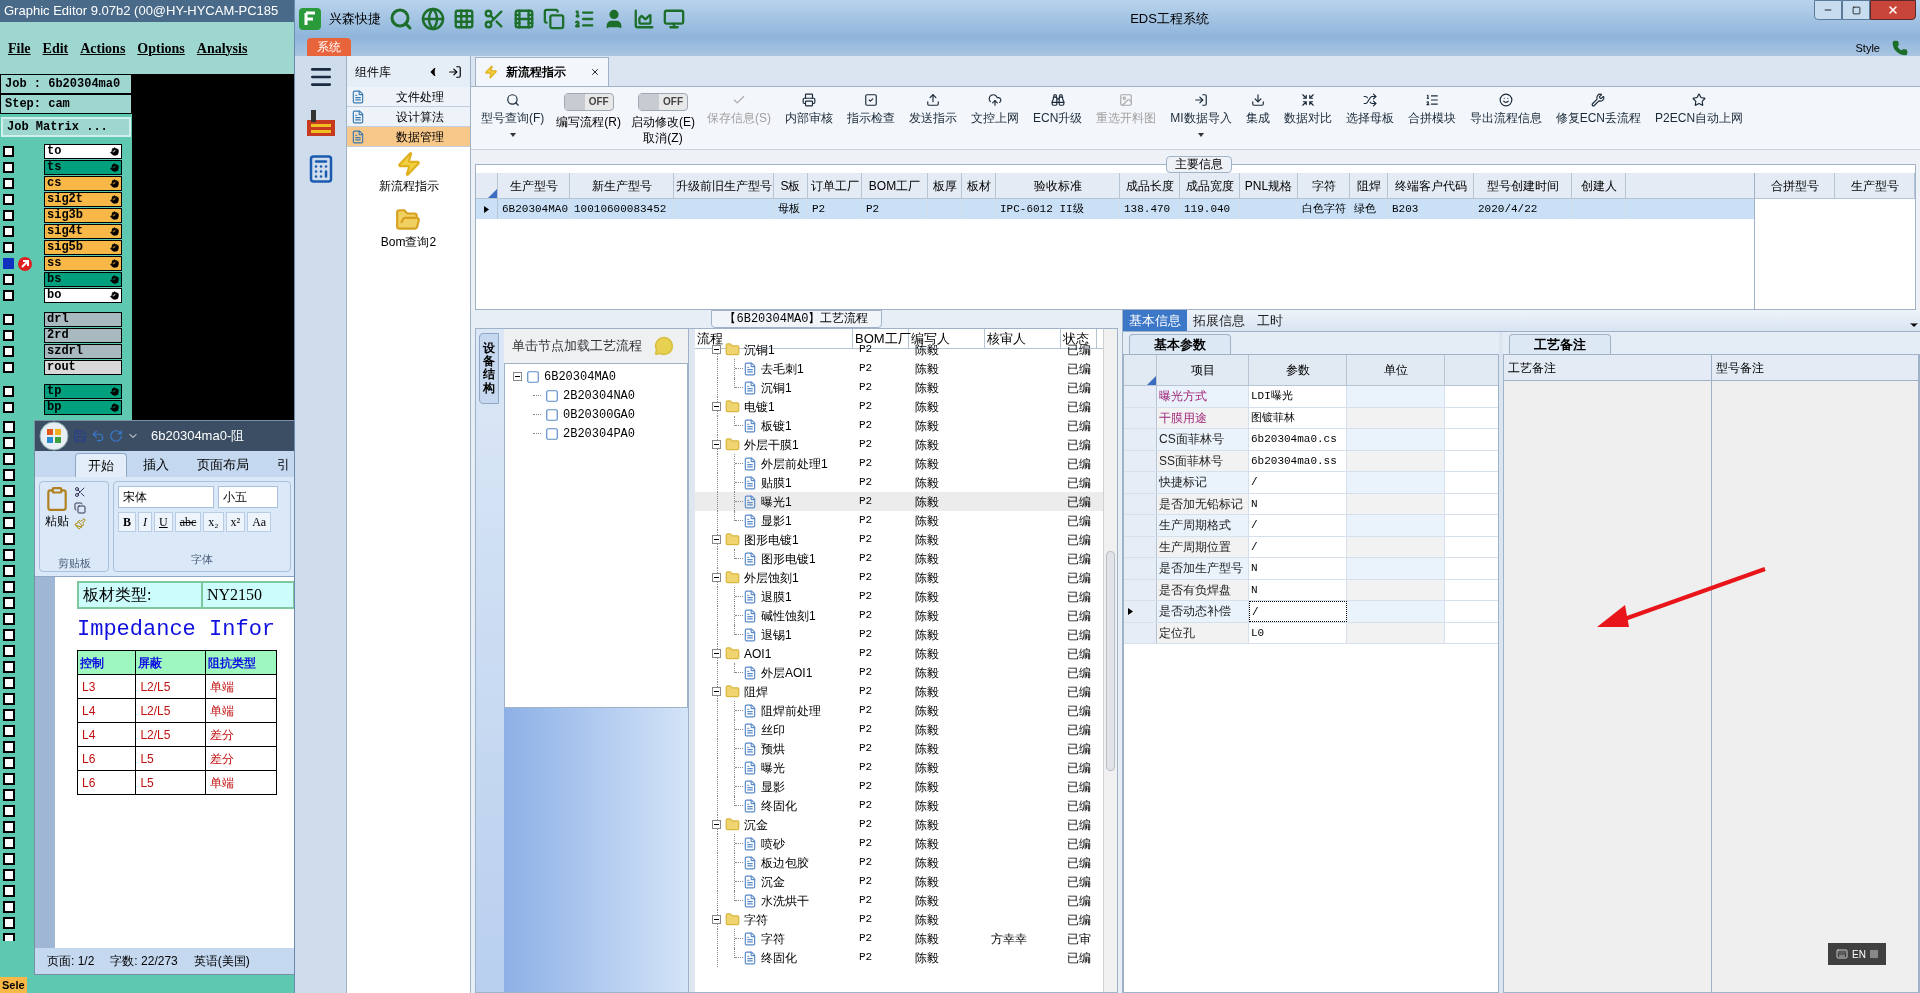 The image size is (1920, 993). What do you see at coordinates (1023, 338) in the screenshot?
I see `column-header: 核审人` at bounding box center [1023, 338].